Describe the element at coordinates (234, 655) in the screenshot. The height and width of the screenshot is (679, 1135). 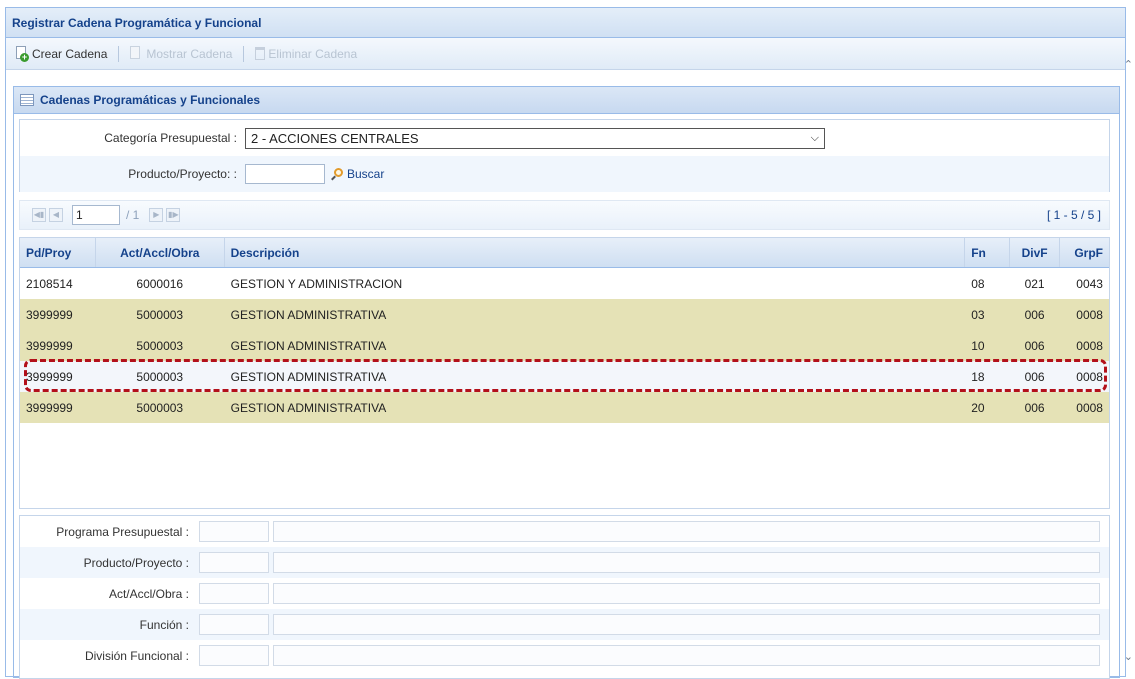
I see `division-code-field` at that location.